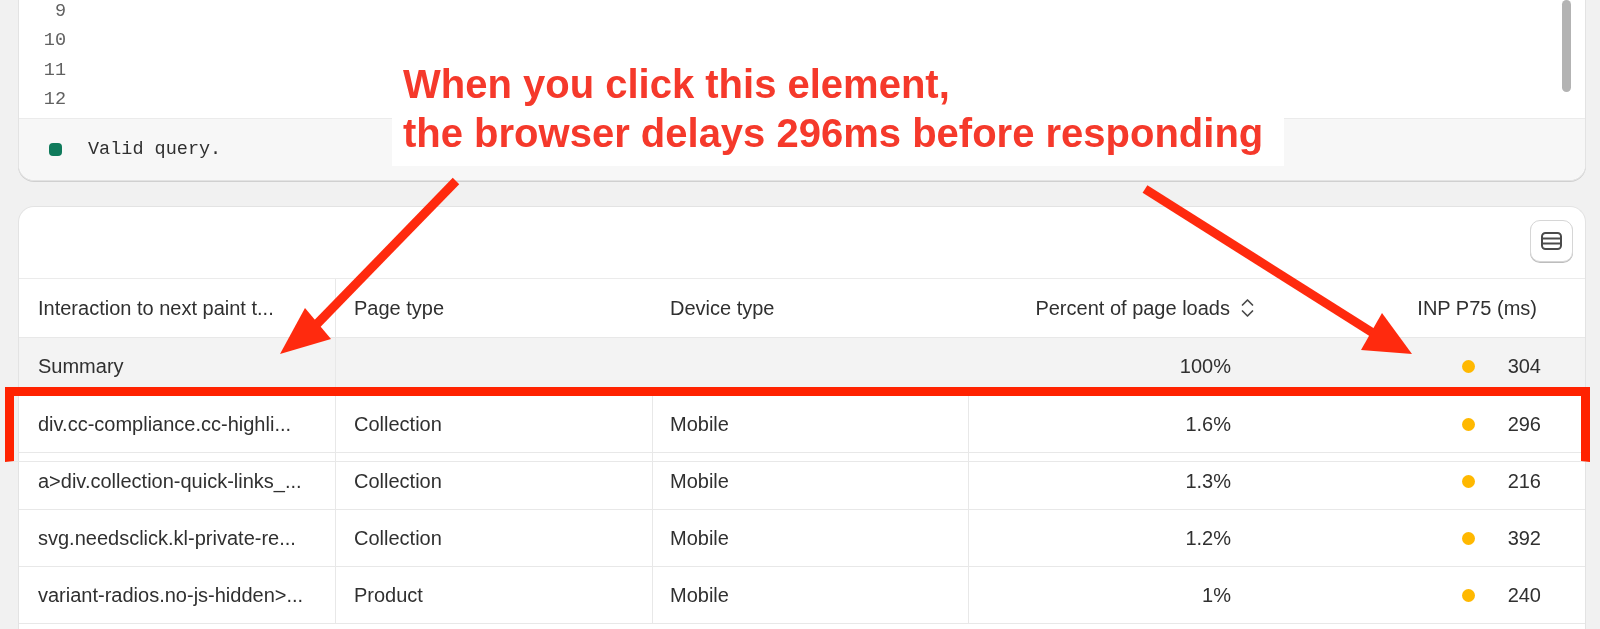 Image resolution: width=1600 pixels, height=629 pixels. What do you see at coordinates (1205, 366) in the screenshot?
I see `percent-value: 100%` at bounding box center [1205, 366].